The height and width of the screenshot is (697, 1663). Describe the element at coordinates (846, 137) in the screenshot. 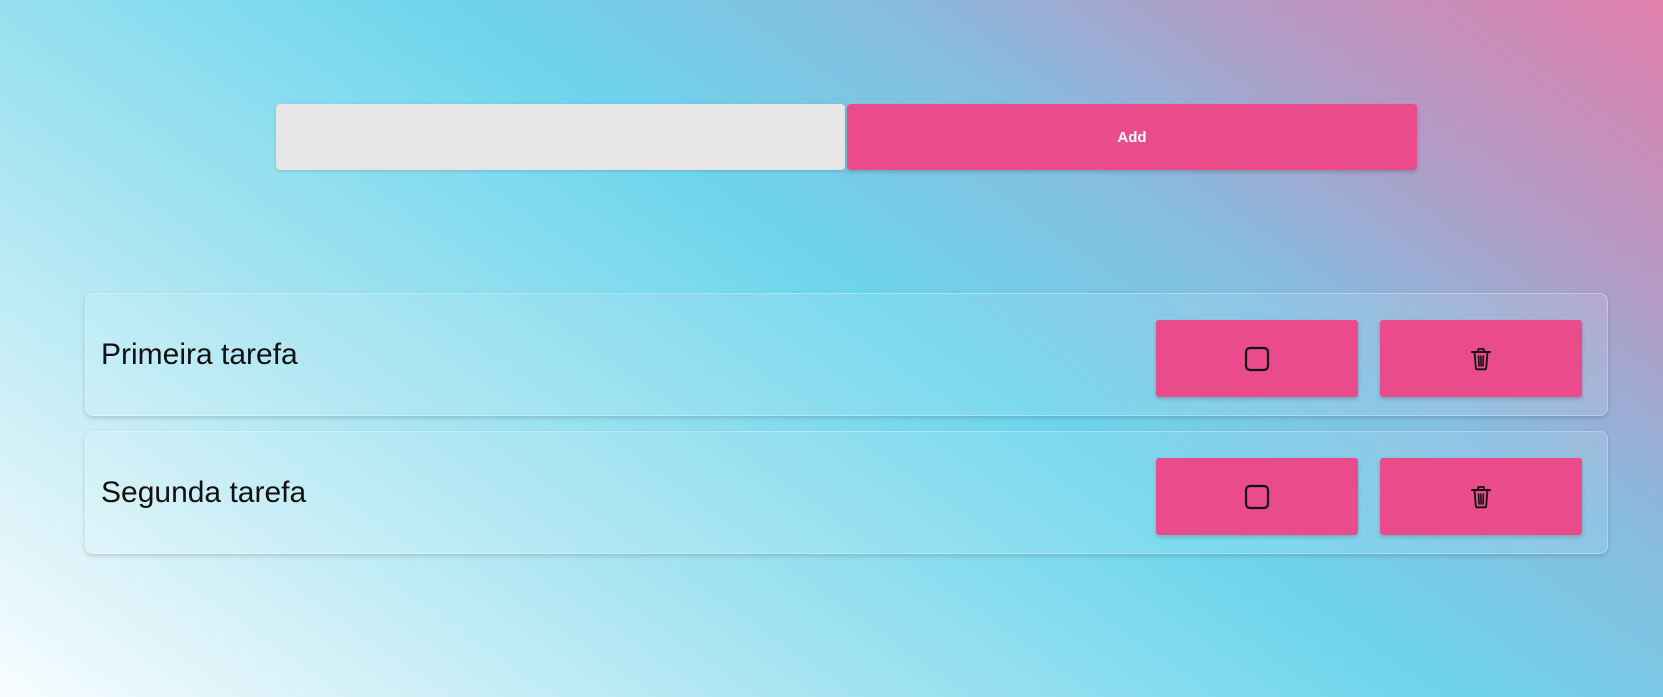

I see `add-task-form: Add` at that location.